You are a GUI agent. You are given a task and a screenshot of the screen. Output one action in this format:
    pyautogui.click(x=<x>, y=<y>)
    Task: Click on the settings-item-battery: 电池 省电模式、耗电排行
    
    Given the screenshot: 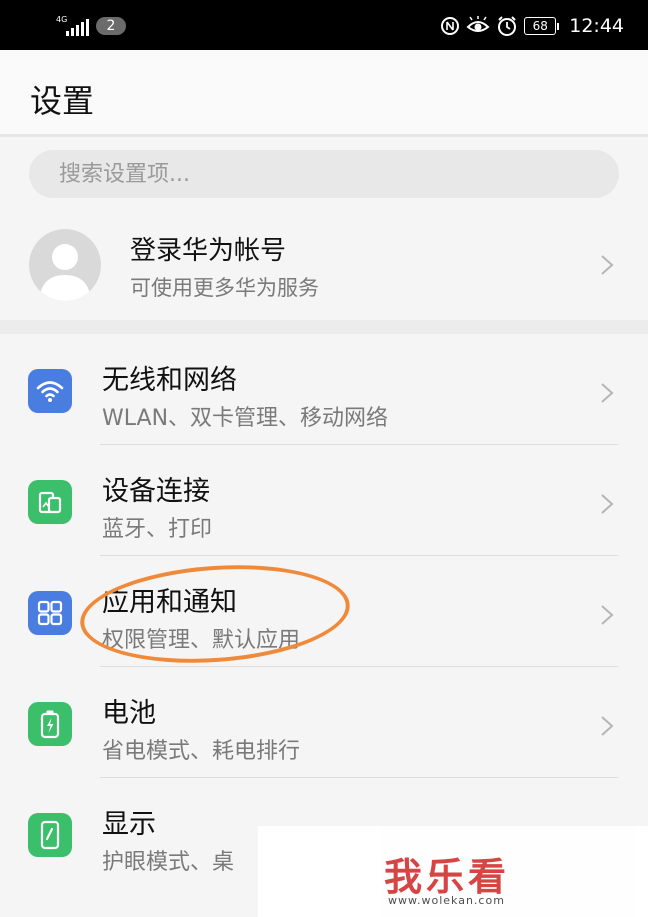 What is the action you would take?
    pyautogui.click(x=324, y=722)
    